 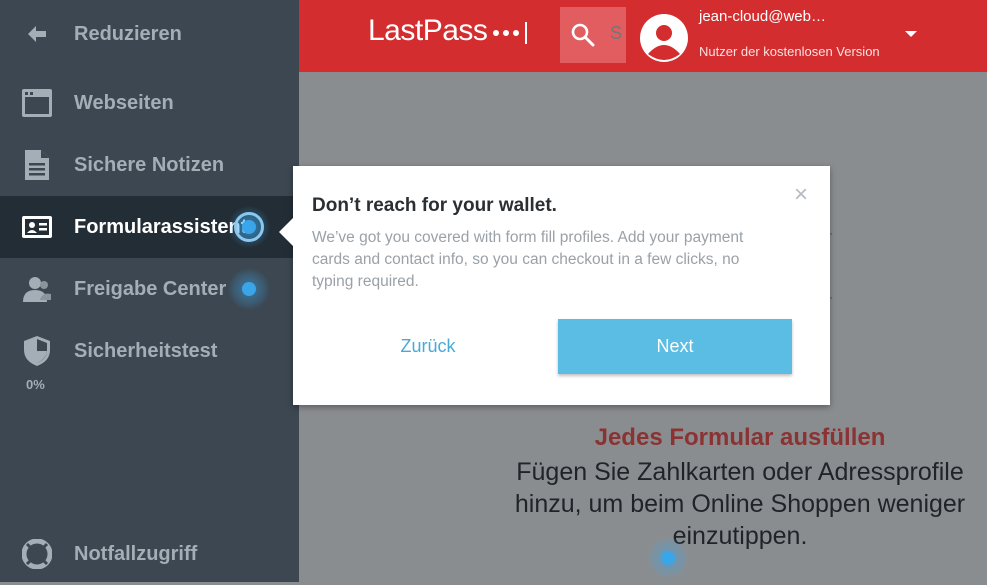 I want to click on sidebar-item-label: Reduzieren, so click(x=128, y=33).